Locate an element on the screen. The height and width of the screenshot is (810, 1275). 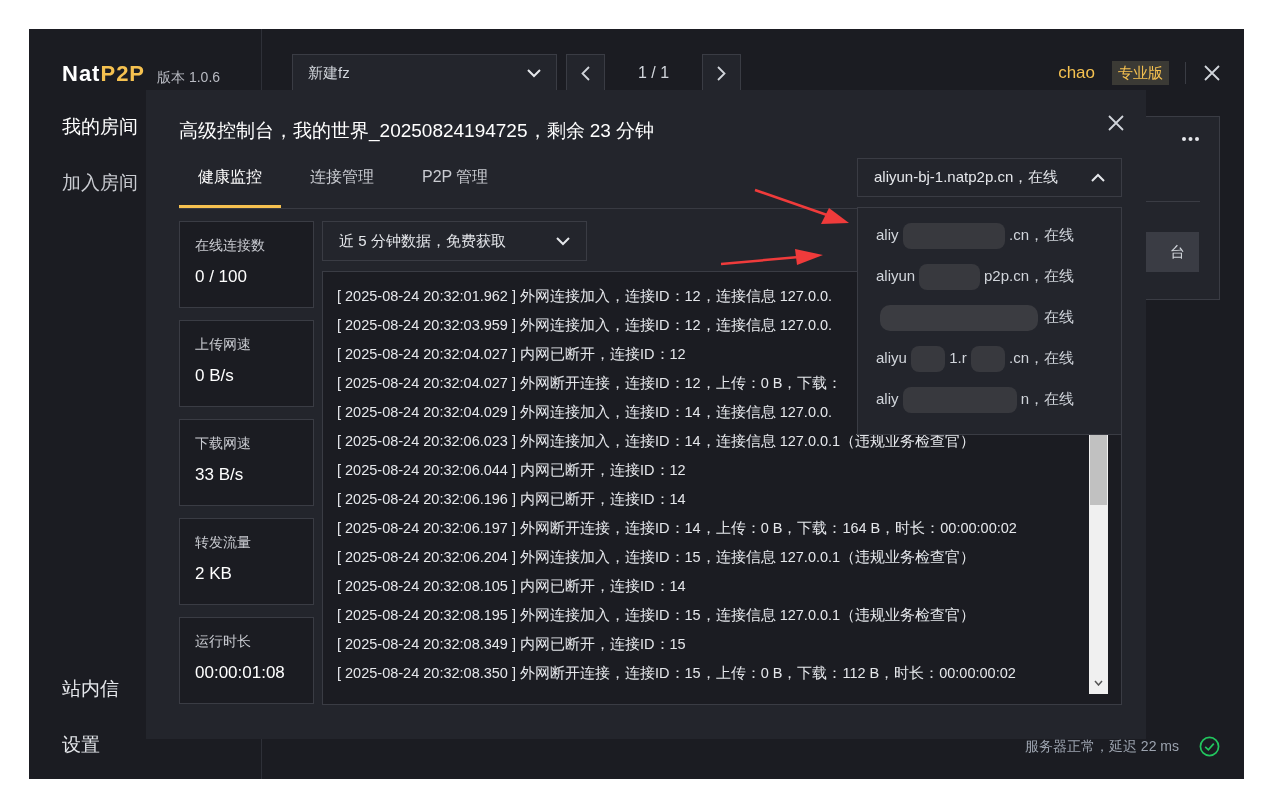
prev-page-button is located at coordinates (585, 73).